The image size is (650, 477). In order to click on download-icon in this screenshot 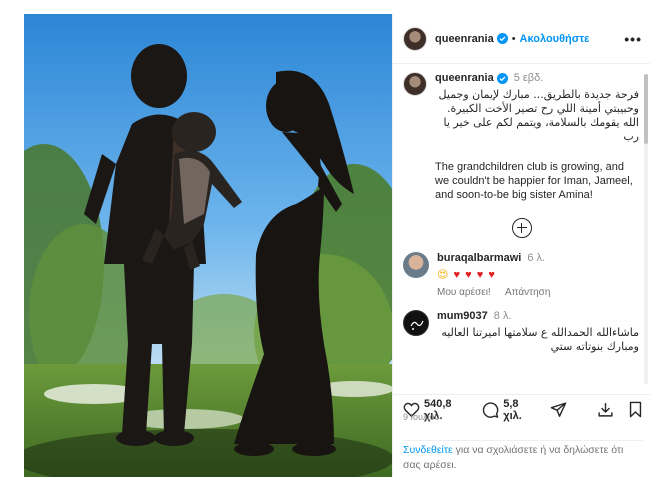, I will do `click(605, 410)`.